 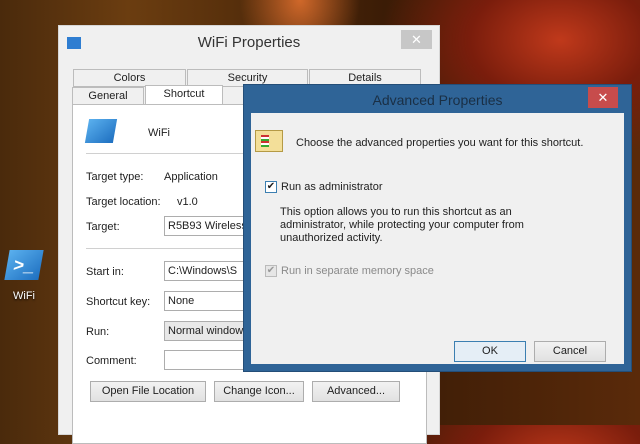 What do you see at coordinates (101, 131) in the screenshot?
I see `shortcut-icon` at bounding box center [101, 131].